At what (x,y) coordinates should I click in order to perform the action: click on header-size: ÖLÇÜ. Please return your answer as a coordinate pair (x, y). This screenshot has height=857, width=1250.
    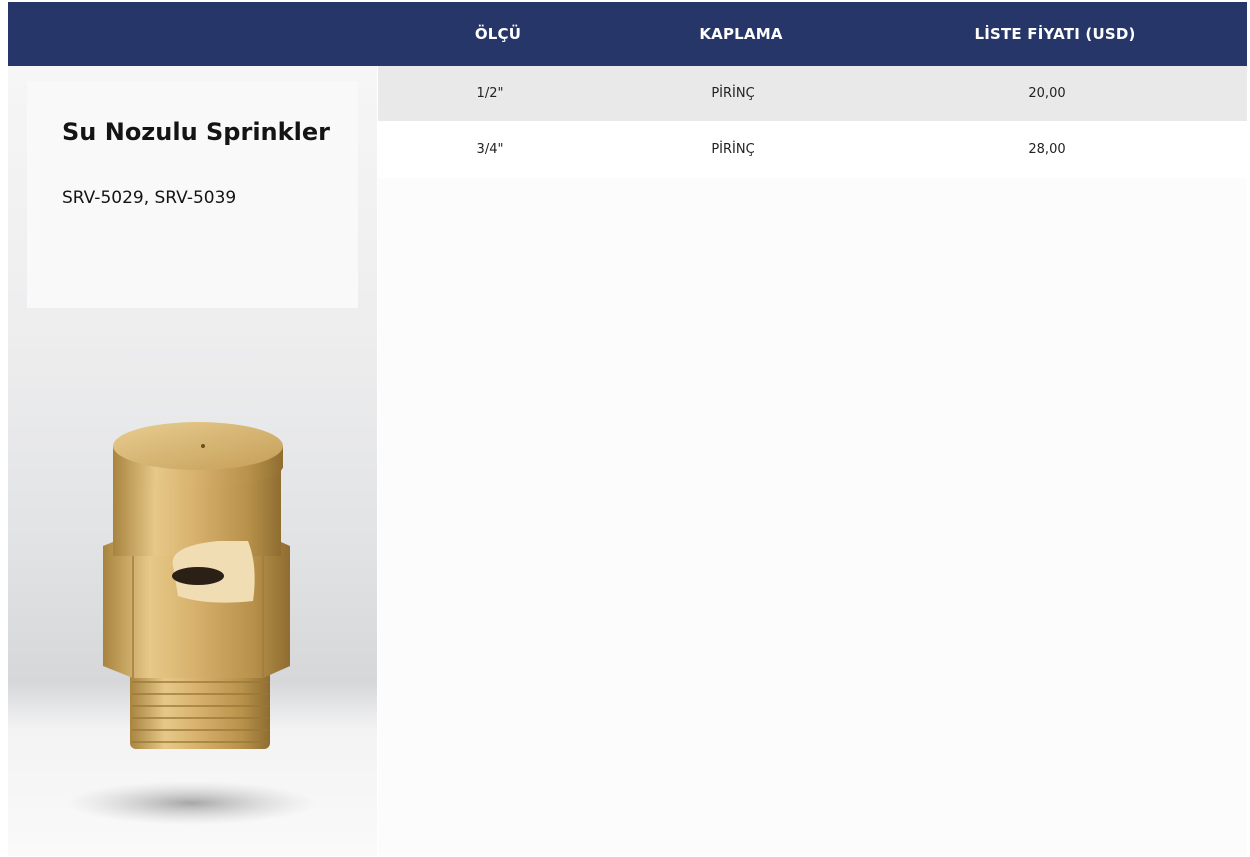
    Looking at the image, I should click on (498, 34).